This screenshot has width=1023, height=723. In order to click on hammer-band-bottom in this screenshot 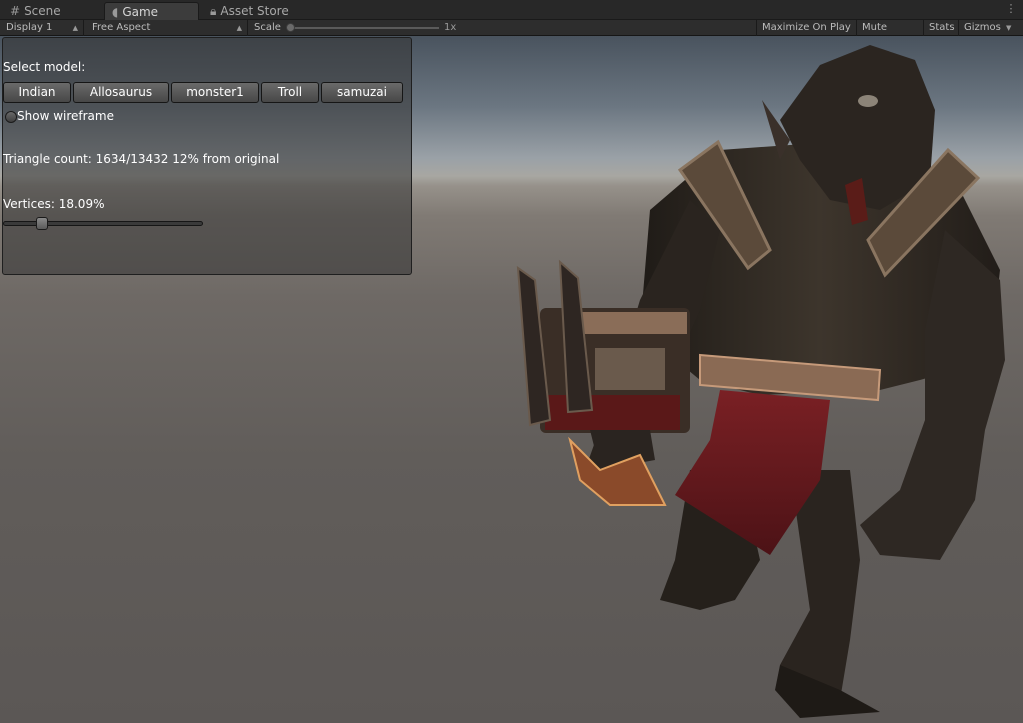, I will do `click(612, 412)`.